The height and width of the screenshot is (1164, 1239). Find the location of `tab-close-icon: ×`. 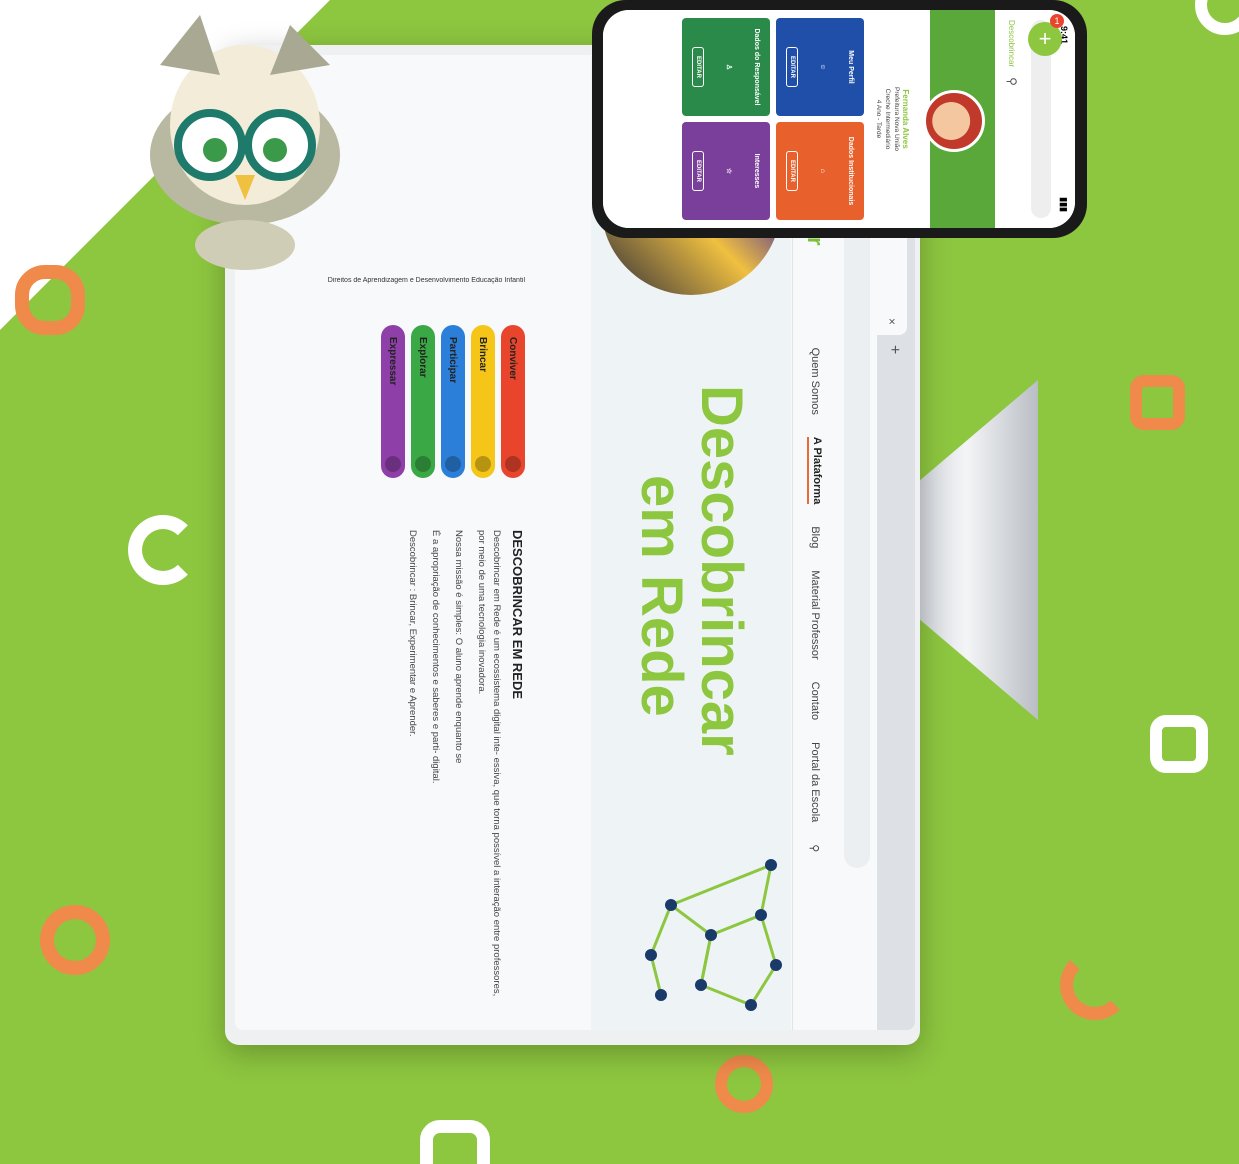

tab-close-icon: × is located at coordinates (892, 321).